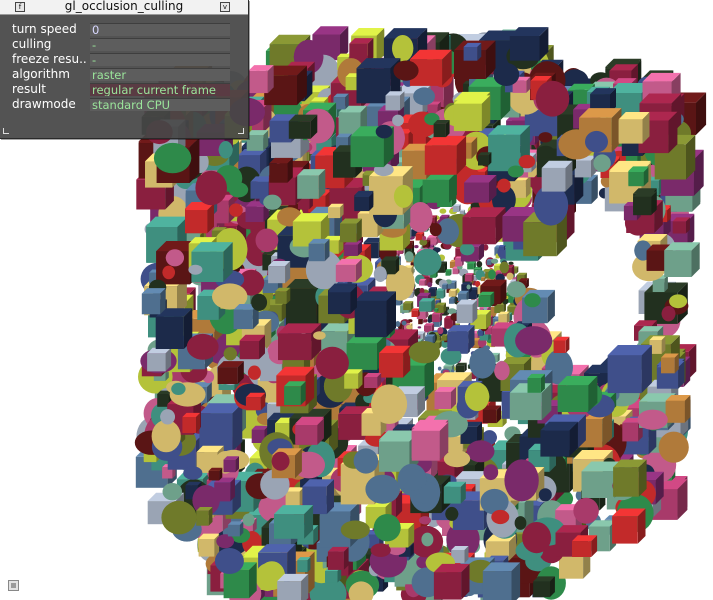  Describe the element at coordinates (160, 89) in the screenshot. I see `panel-row-value: regular current frame` at that location.